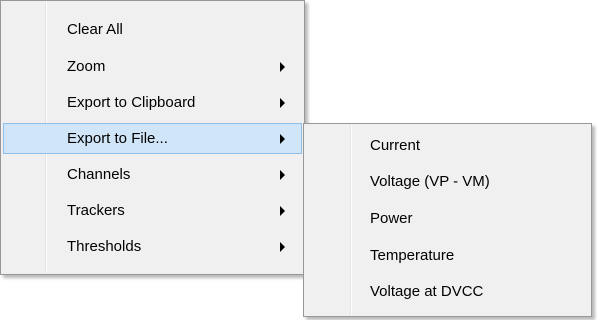 This screenshot has height=320, width=597. Describe the element at coordinates (104, 246) in the screenshot. I see `menu-item-label: Thresholds` at that location.